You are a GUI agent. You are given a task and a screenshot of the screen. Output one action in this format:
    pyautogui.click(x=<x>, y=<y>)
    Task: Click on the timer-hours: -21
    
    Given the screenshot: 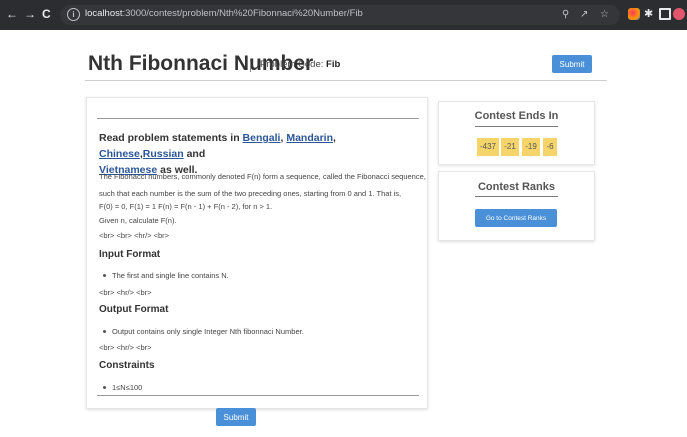 What is the action you would take?
    pyautogui.click(x=510, y=147)
    